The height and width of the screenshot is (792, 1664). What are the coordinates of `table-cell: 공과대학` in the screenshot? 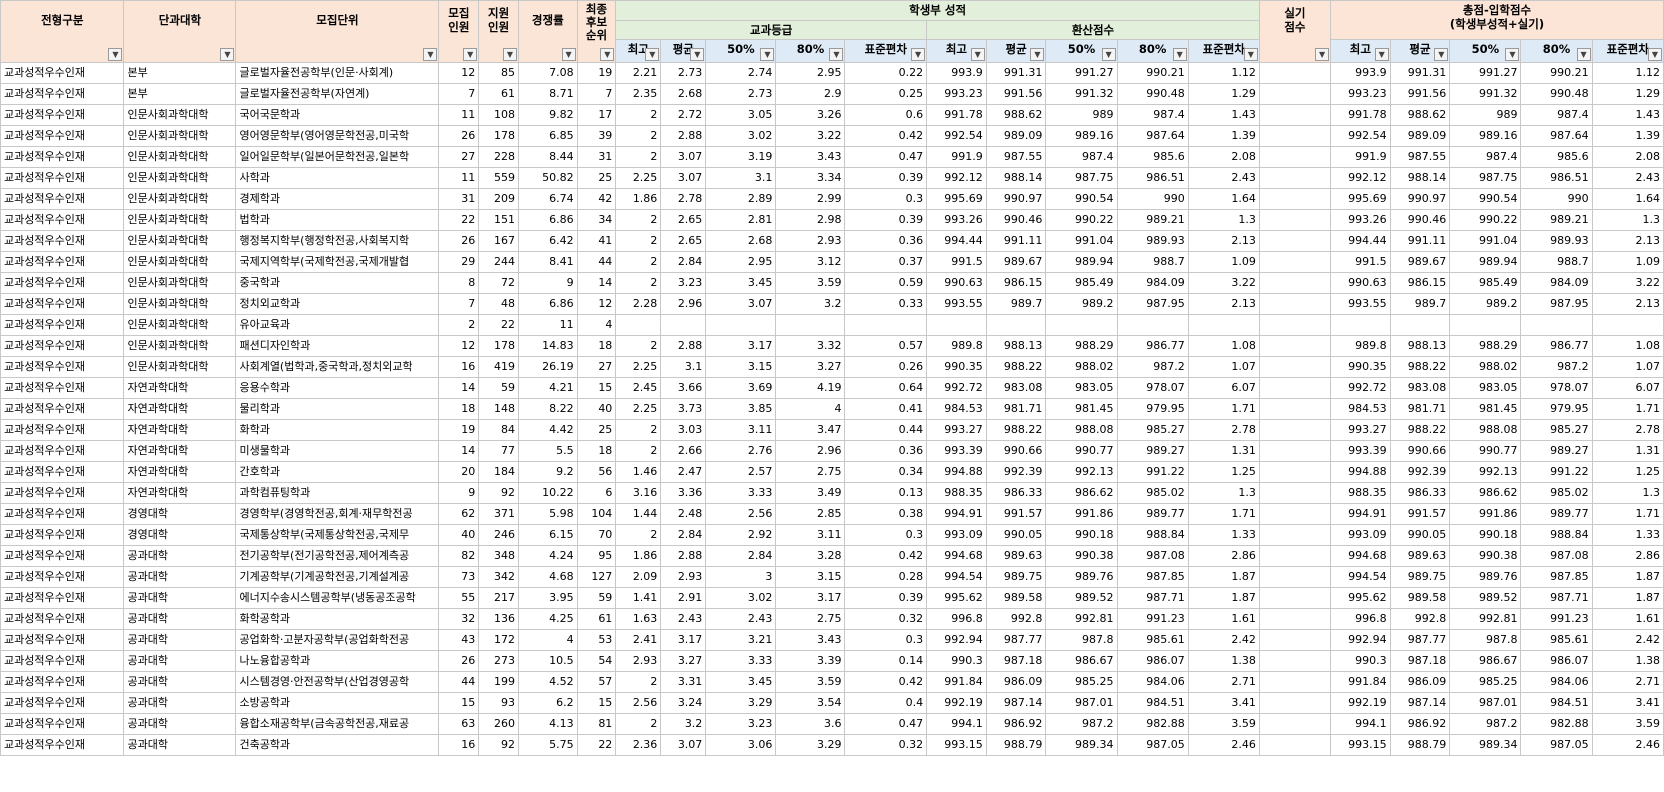 It's located at (180, 661).